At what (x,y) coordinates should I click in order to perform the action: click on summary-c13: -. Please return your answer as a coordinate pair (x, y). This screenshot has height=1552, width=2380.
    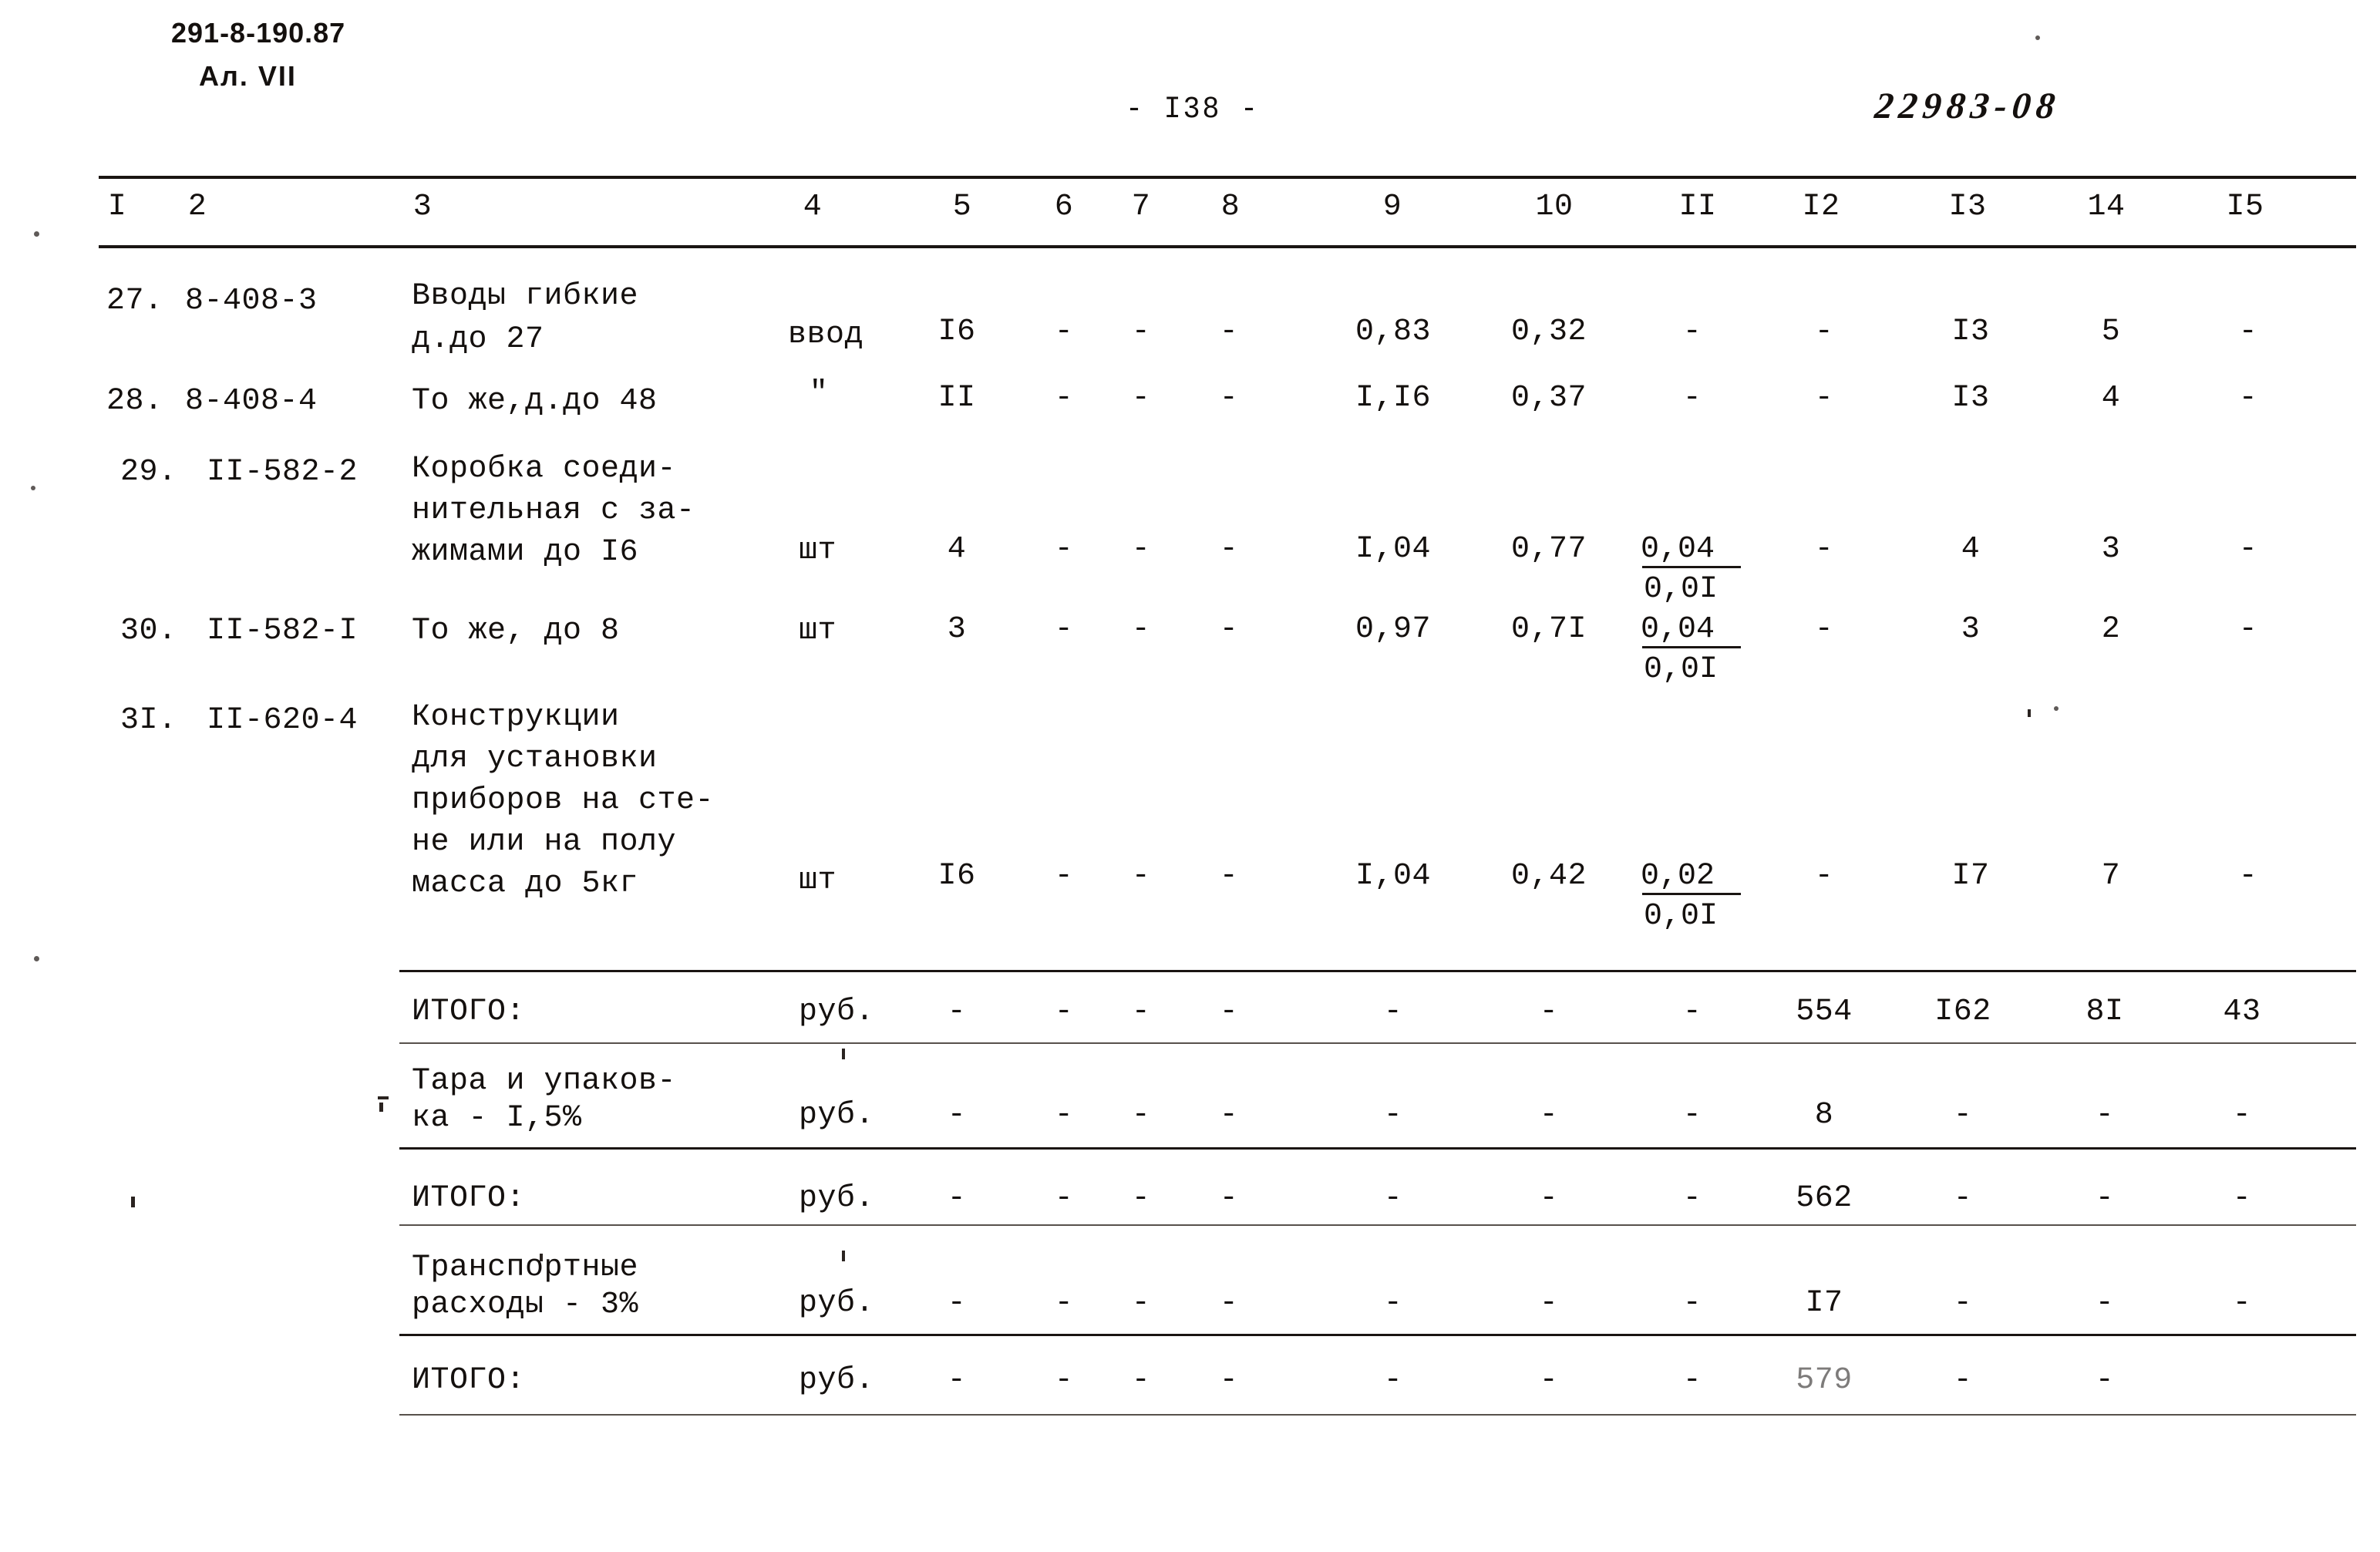
    Looking at the image, I should click on (1963, 1303).